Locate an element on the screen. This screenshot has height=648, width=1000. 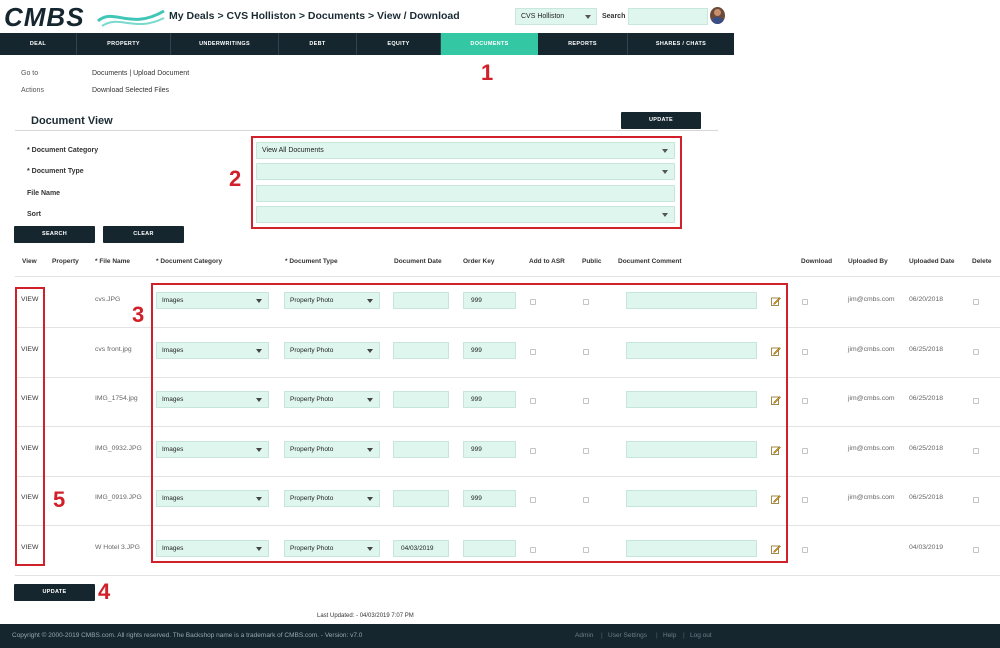
update-button-top: UPDATE is located at coordinates (661, 120).